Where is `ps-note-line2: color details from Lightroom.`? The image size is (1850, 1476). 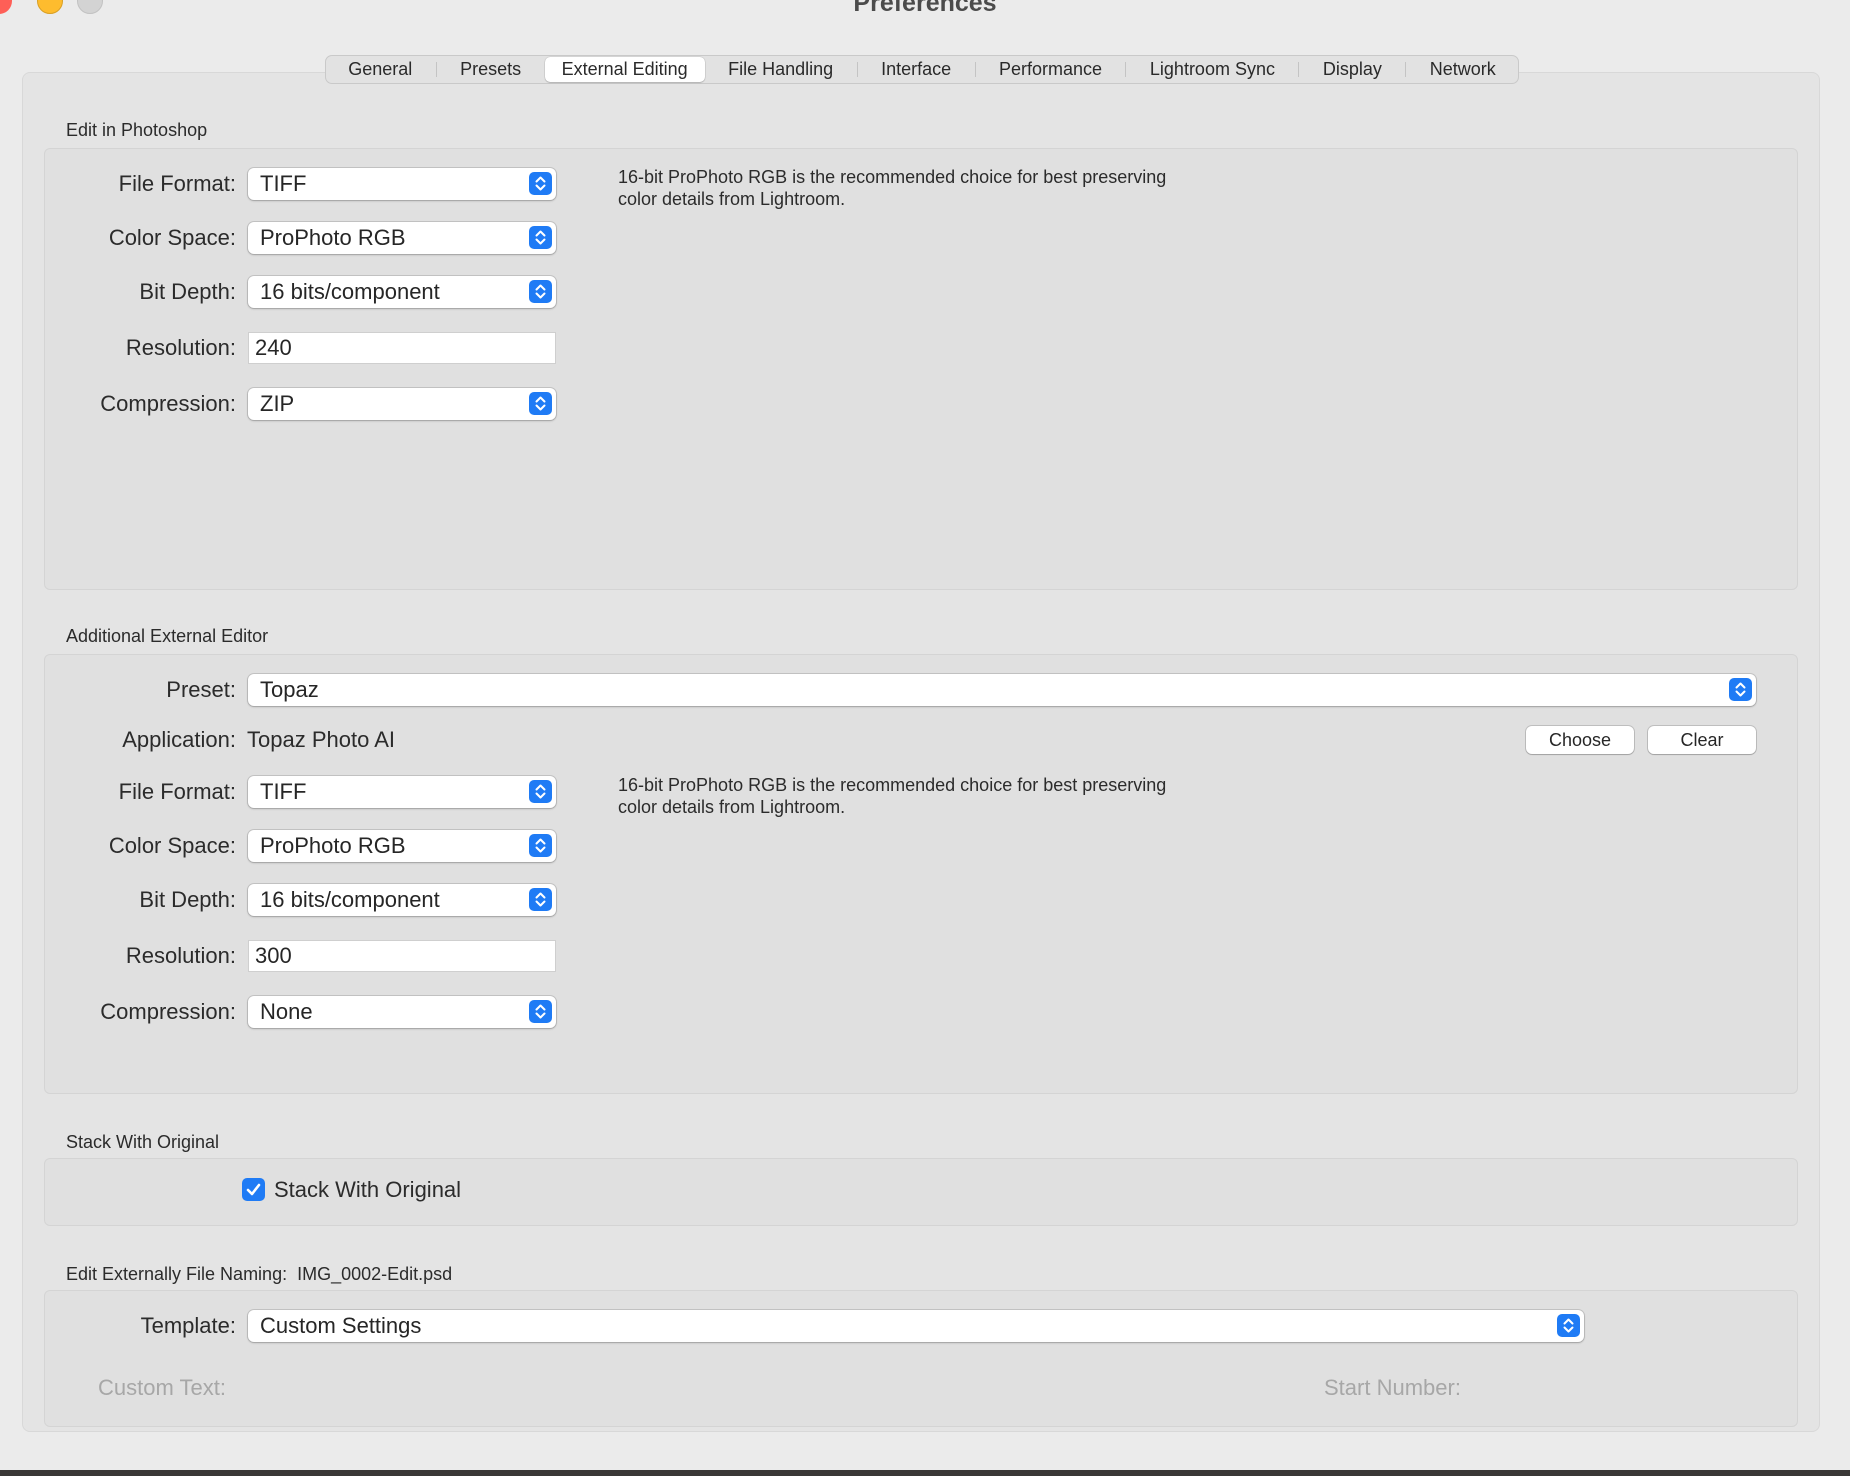
ps-note-line2: color details from Lightroom. is located at coordinates (732, 199).